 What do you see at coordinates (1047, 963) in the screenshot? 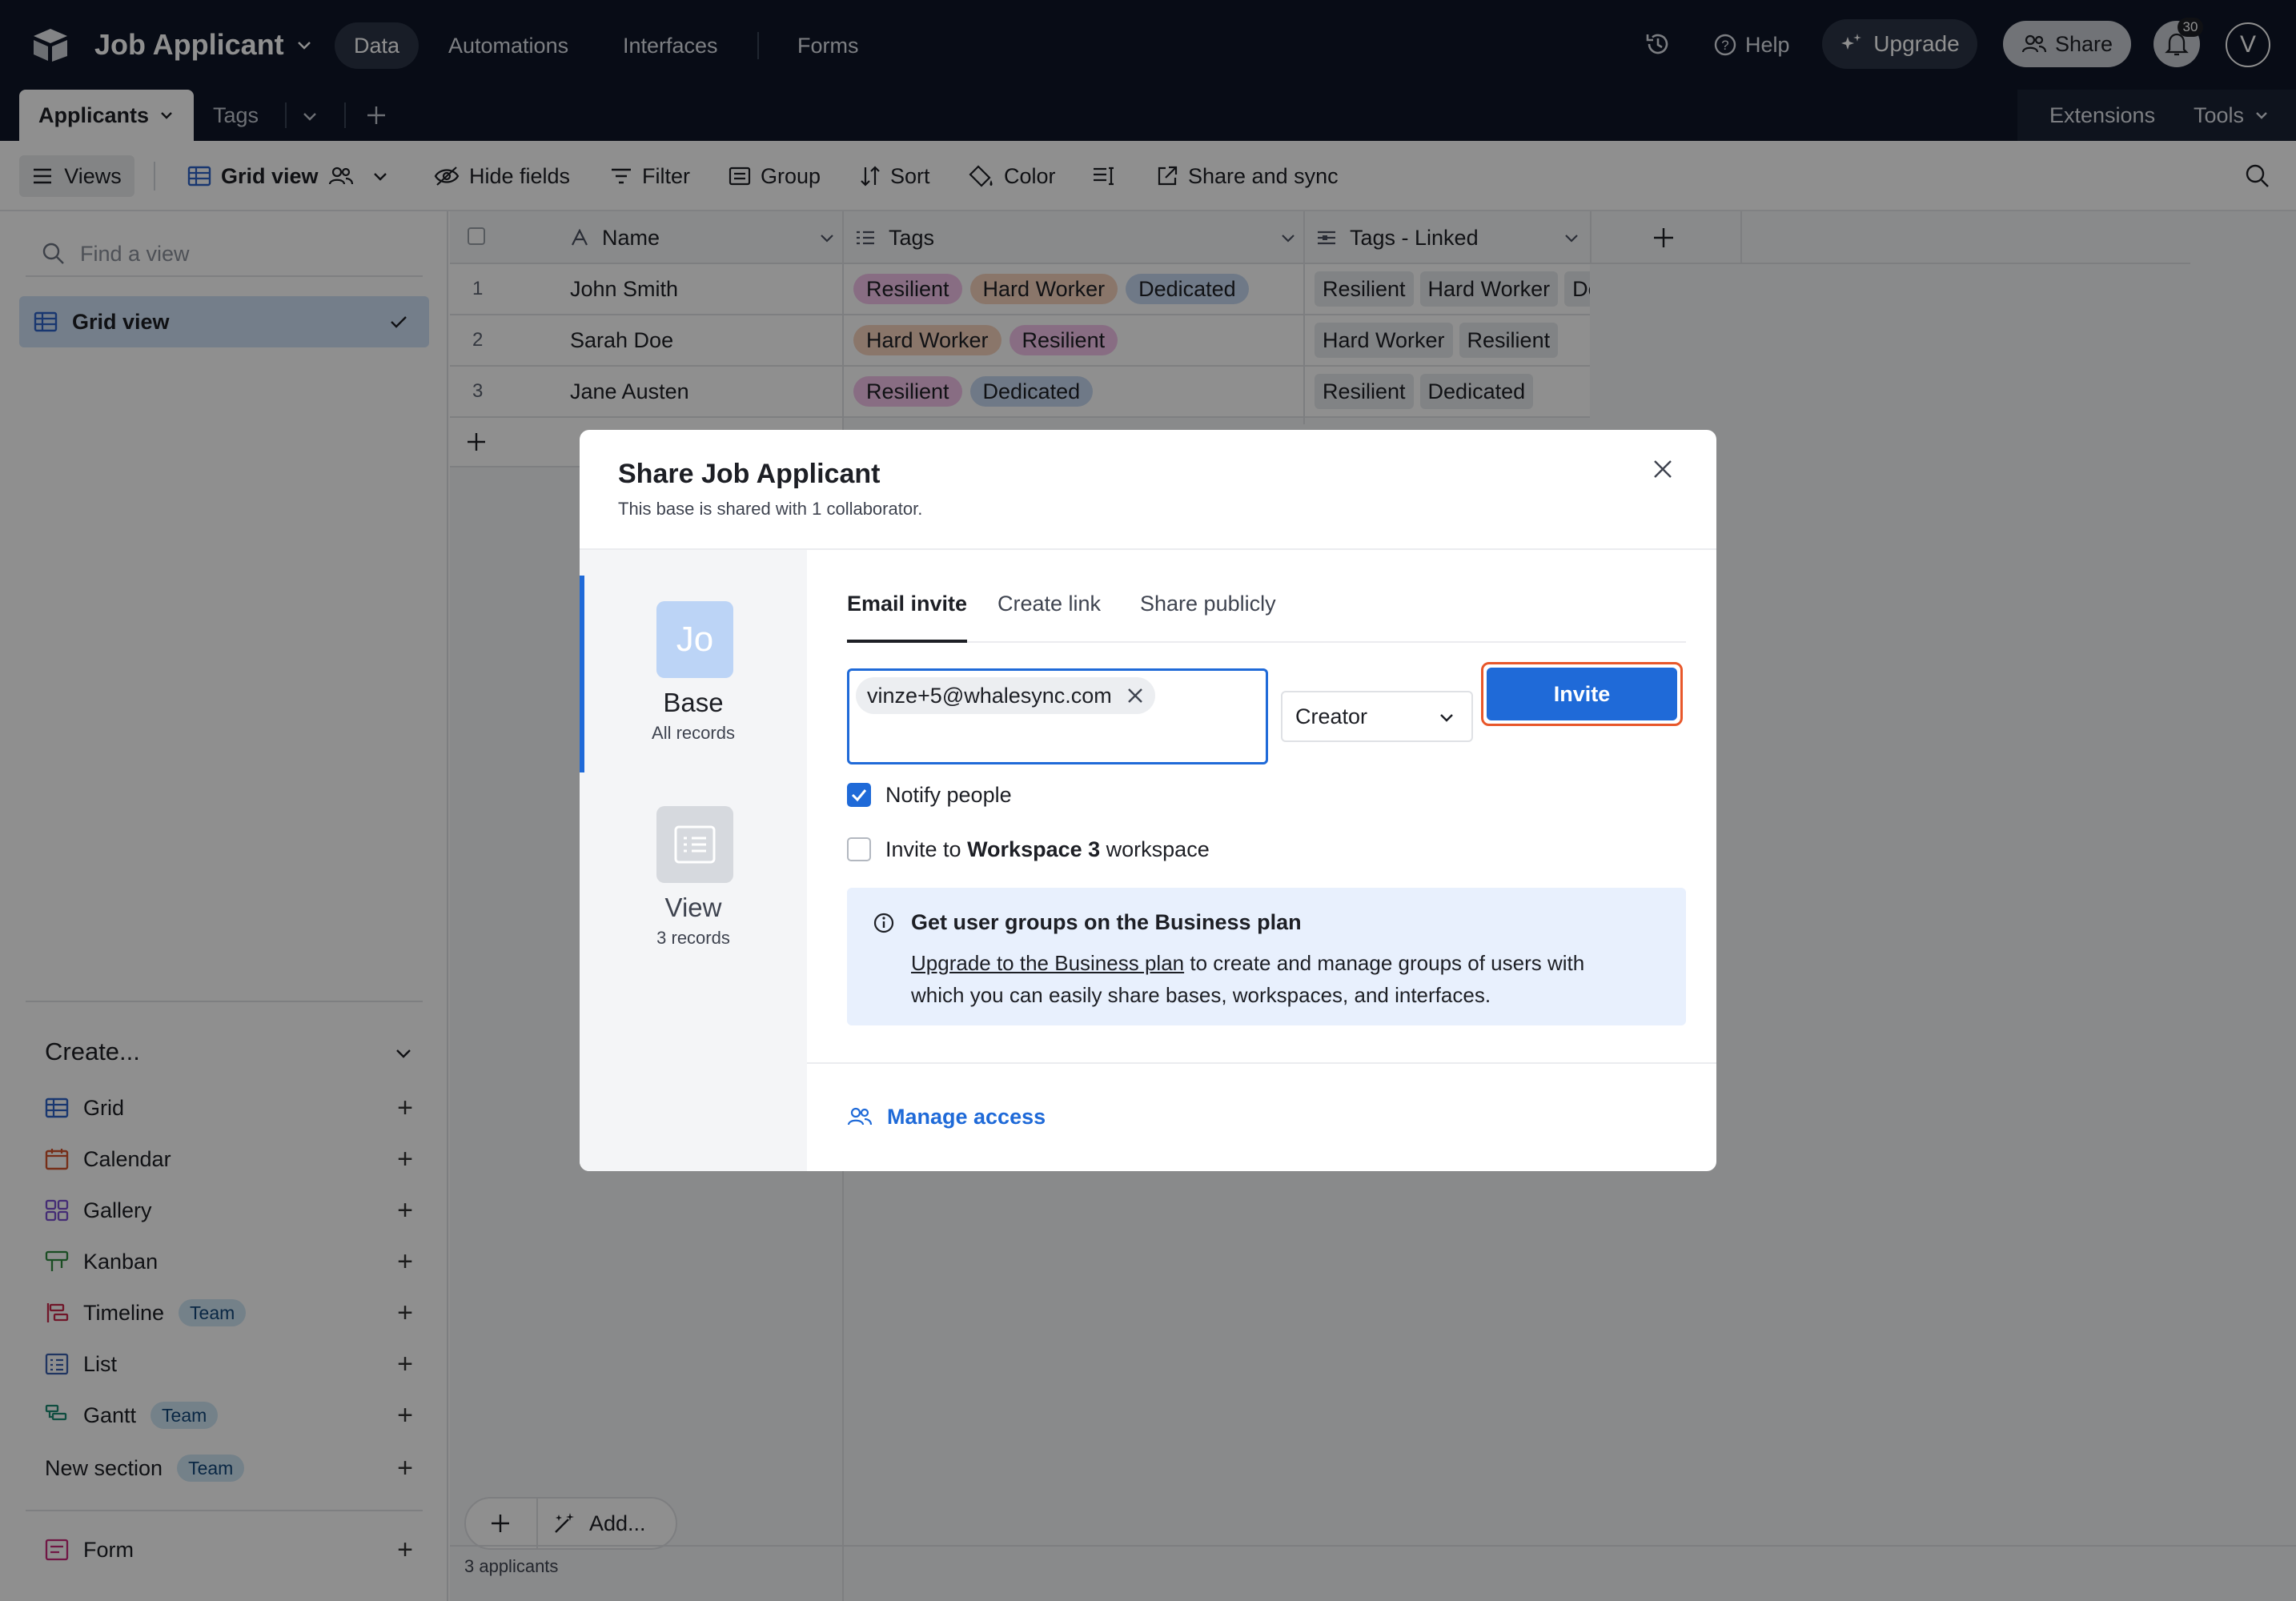
I see `upgrade-business-link: Upgrade to the Business plan` at bounding box center [1047, 963].